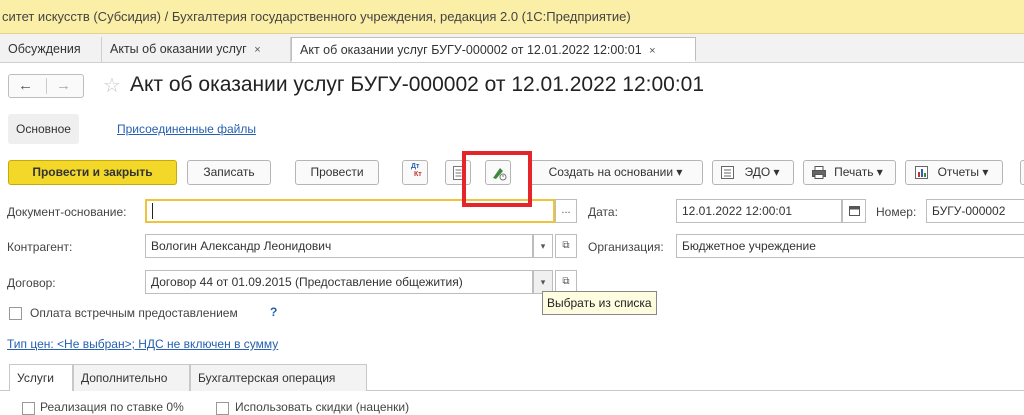  Describe the element at coordinates (896, 212) in the screenshot. I see `number-label: Номер:` at that location.